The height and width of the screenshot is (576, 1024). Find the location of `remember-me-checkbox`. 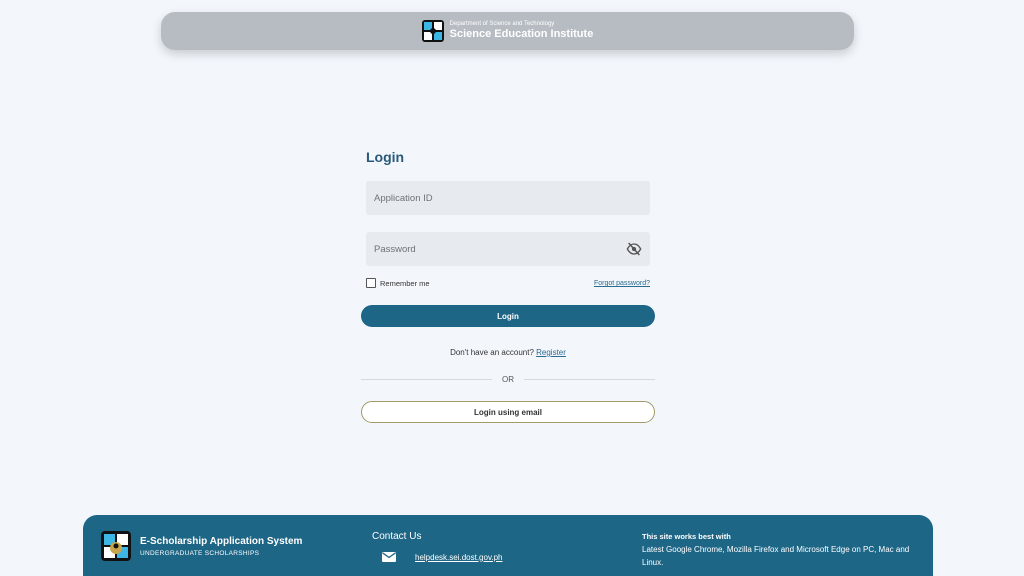

remember-me-checkbox is located at coordinates (371, 283).